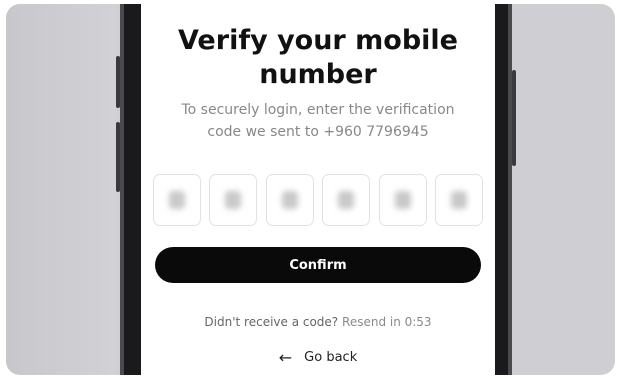 The width and height of the screenshot is (621, 379). Describe the element at coordinates (285, 357) in the screenshot. I see `arrow-left-icon: ←` at that location.